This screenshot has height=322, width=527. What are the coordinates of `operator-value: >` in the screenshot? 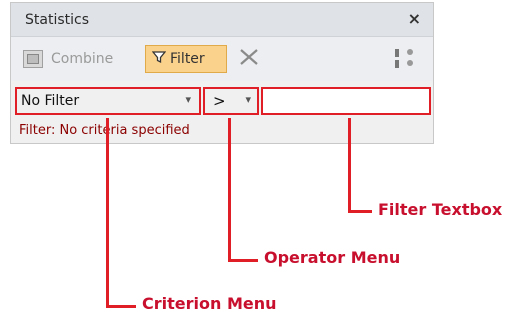 It's located at (219, 101).